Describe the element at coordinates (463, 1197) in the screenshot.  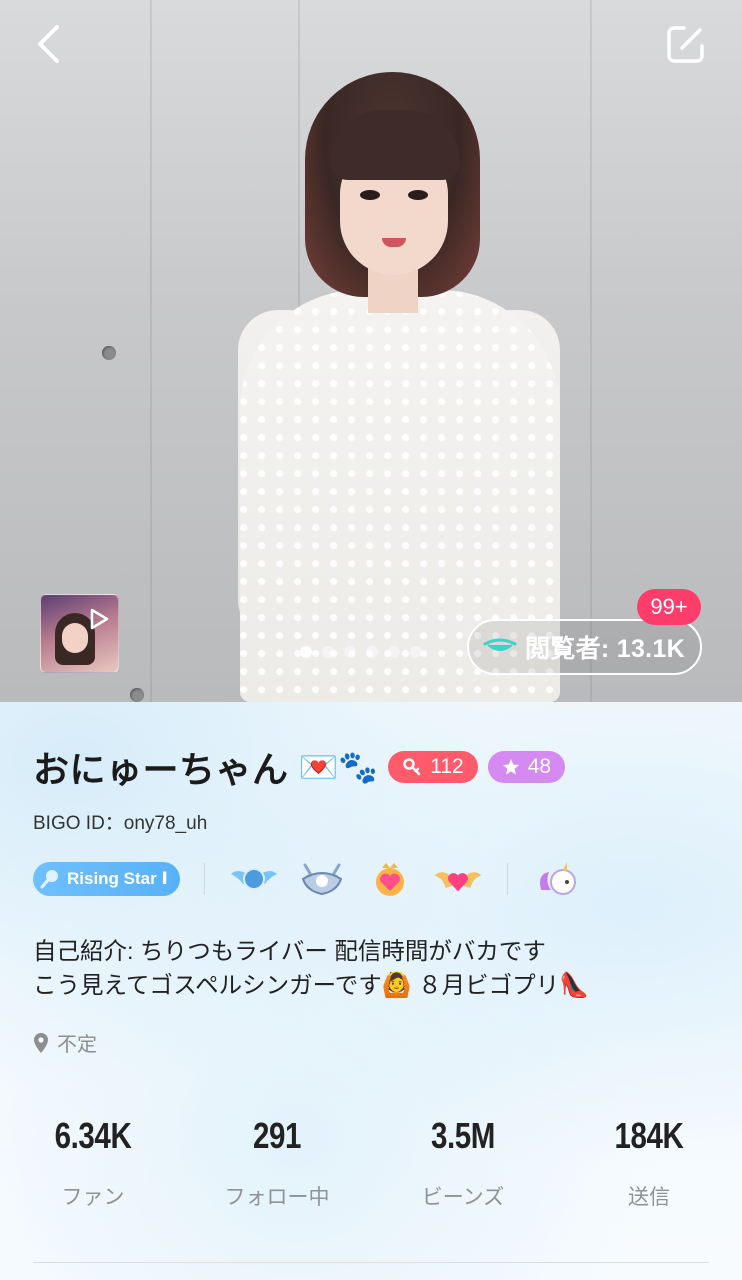
I see `stat-label: ビーンズ` at that location.